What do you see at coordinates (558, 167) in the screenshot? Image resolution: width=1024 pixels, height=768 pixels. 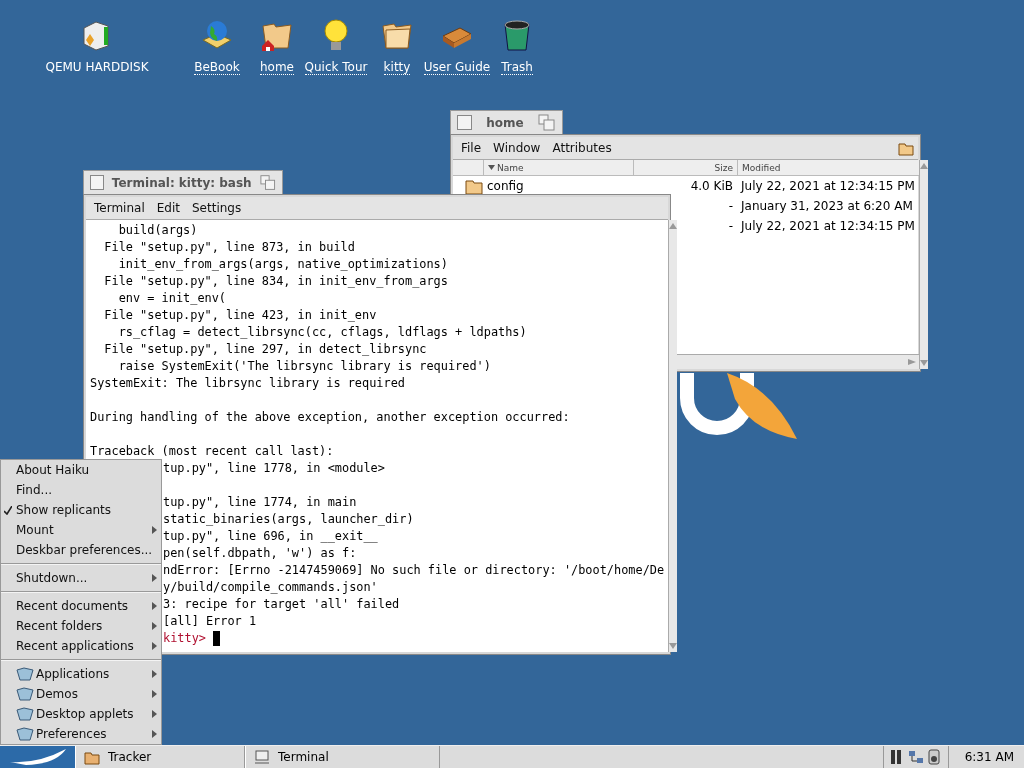 I see `column-header: Name` at bounding box center [558, 167].